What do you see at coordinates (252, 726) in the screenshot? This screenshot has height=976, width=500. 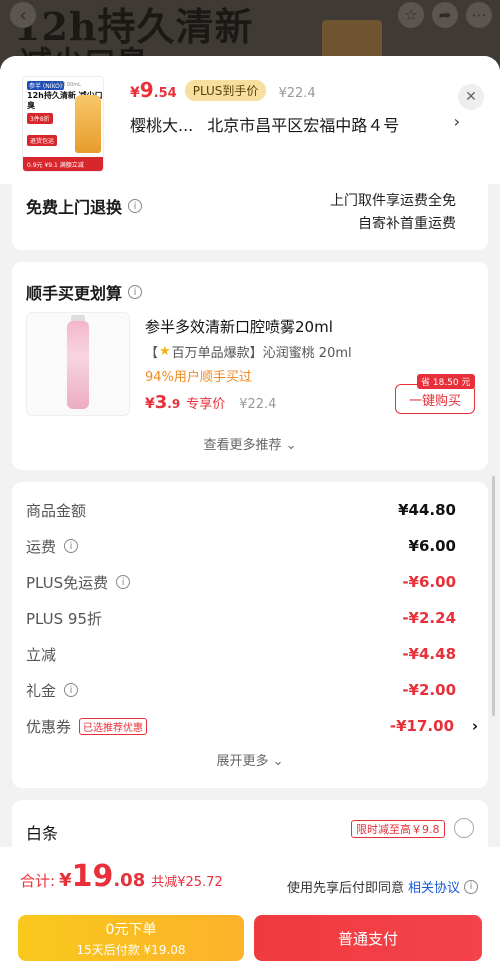 I see `summary-row-coupon: 优惠券 已选推荐优惠 -¥17.00 ›` at bounding box center [252, 726].